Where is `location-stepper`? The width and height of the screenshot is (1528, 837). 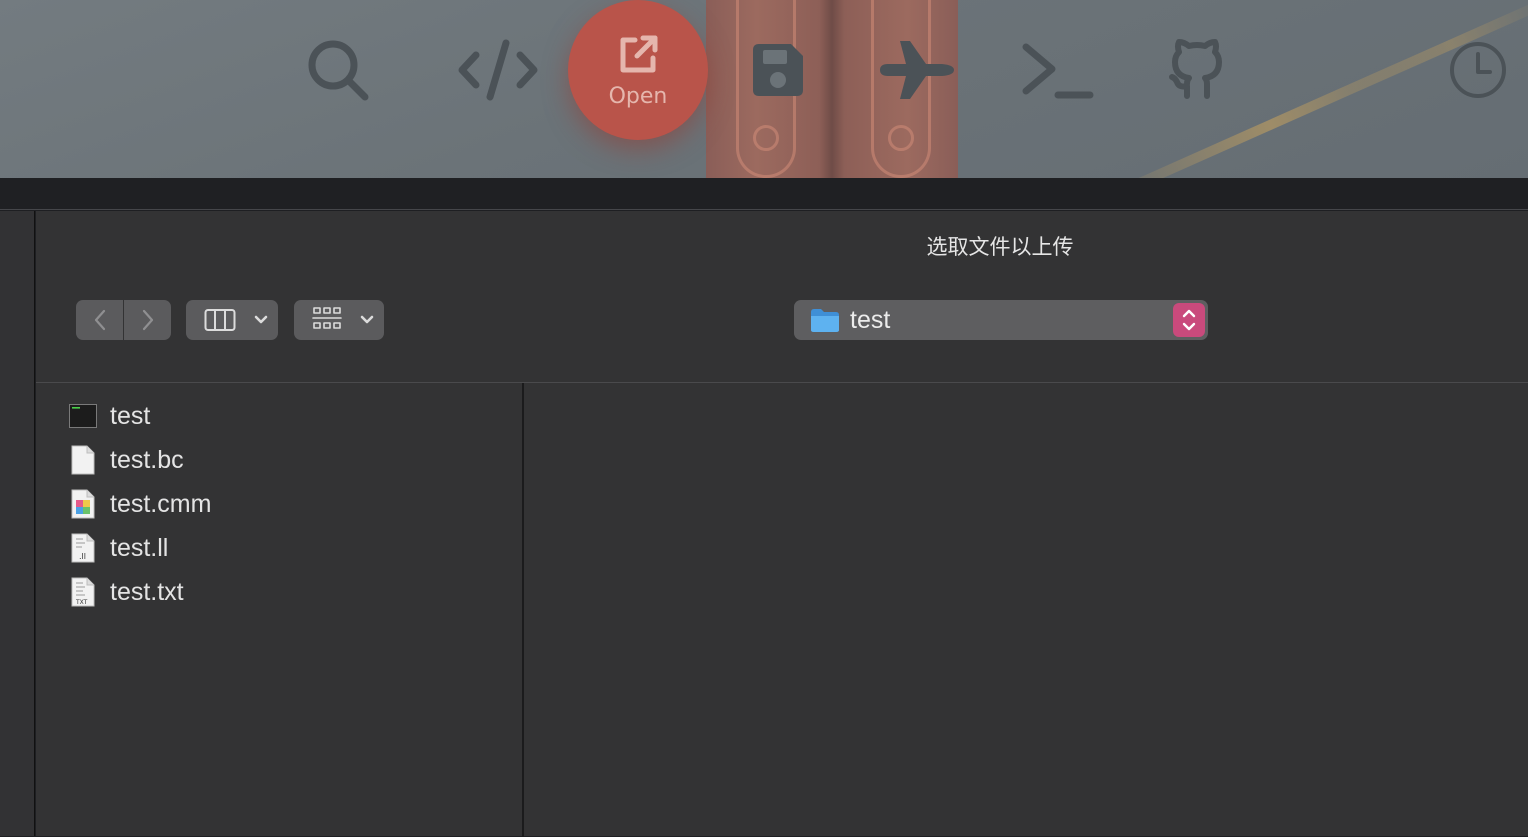
location-stepper is located at coordinates (1189, 320).